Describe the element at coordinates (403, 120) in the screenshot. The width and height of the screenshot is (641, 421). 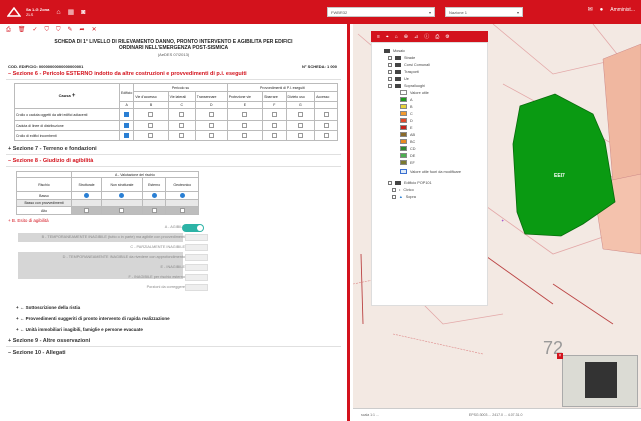
I see `legend-swatch` at that location.